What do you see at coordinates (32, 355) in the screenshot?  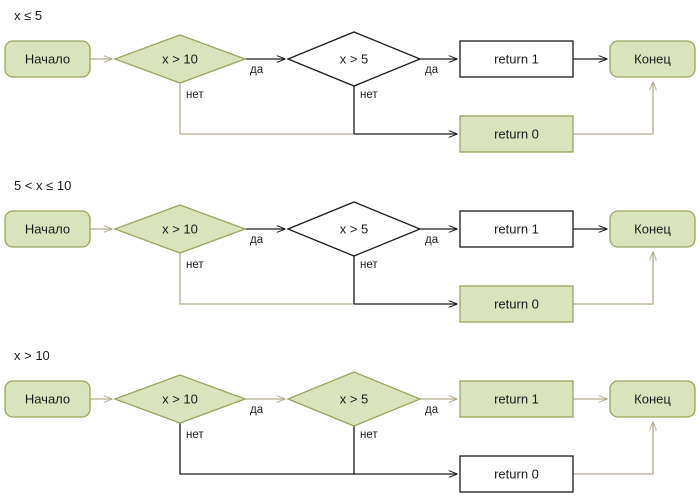 I see `row-case-label: x > 10` at bounding box center [32, 355].